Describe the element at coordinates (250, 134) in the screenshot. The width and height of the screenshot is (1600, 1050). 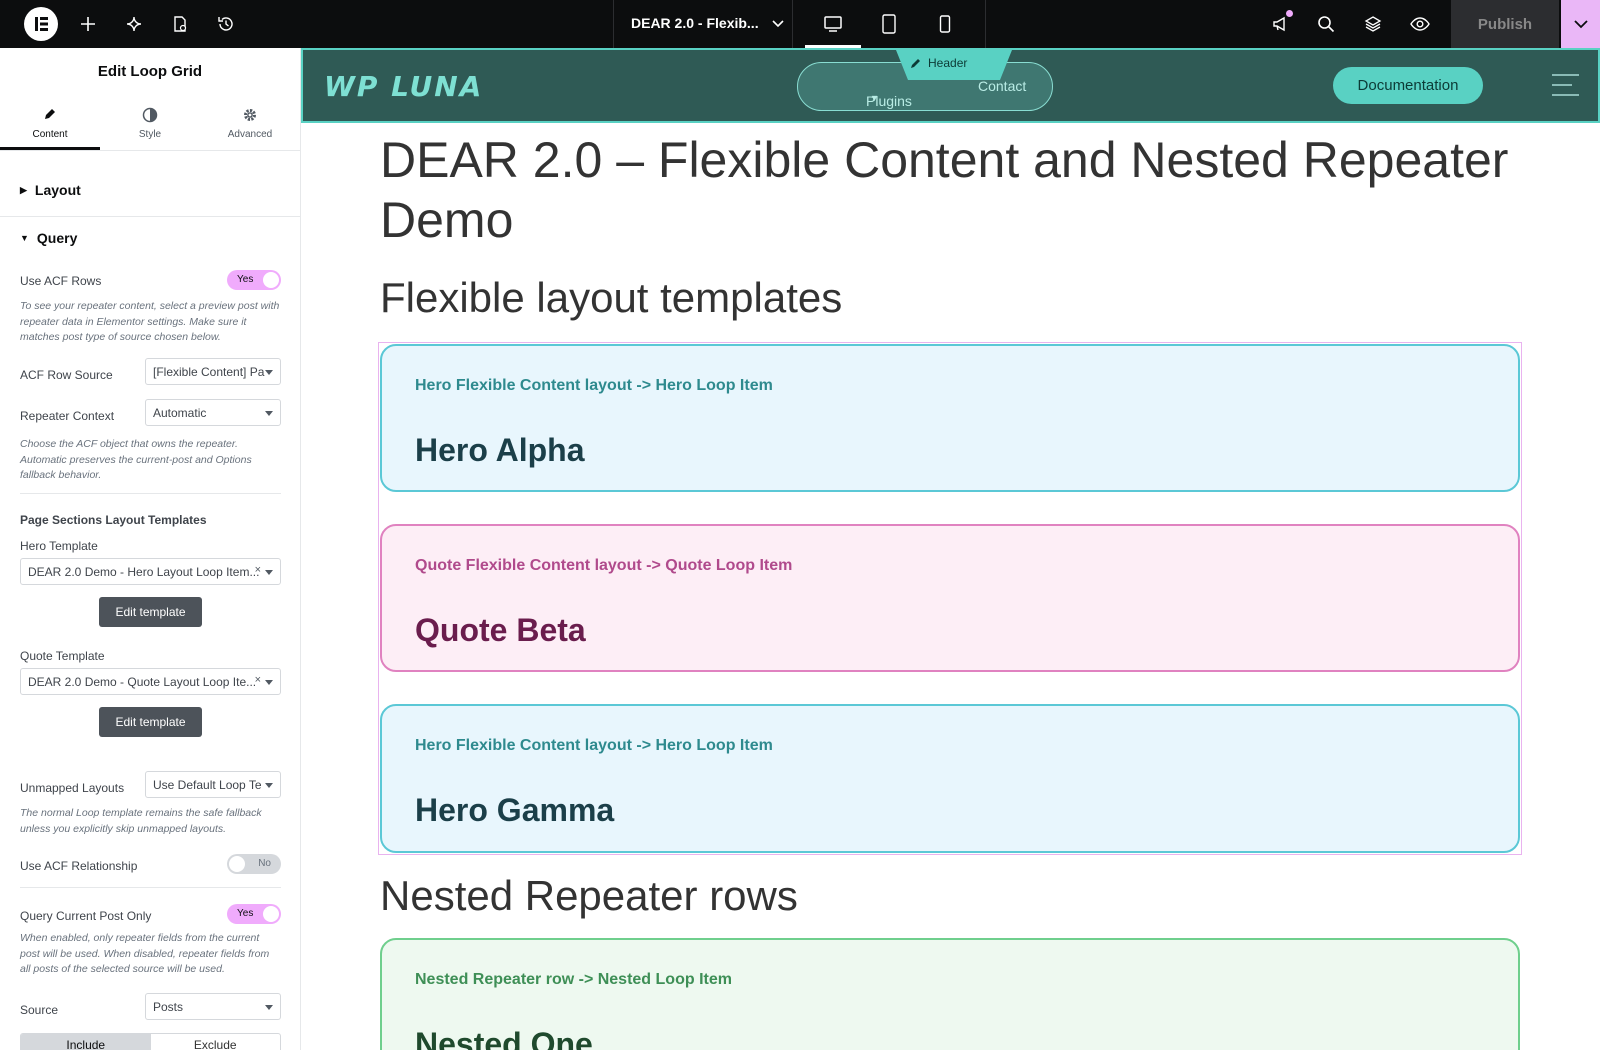
I see `tab-label: Advanced` at that location.